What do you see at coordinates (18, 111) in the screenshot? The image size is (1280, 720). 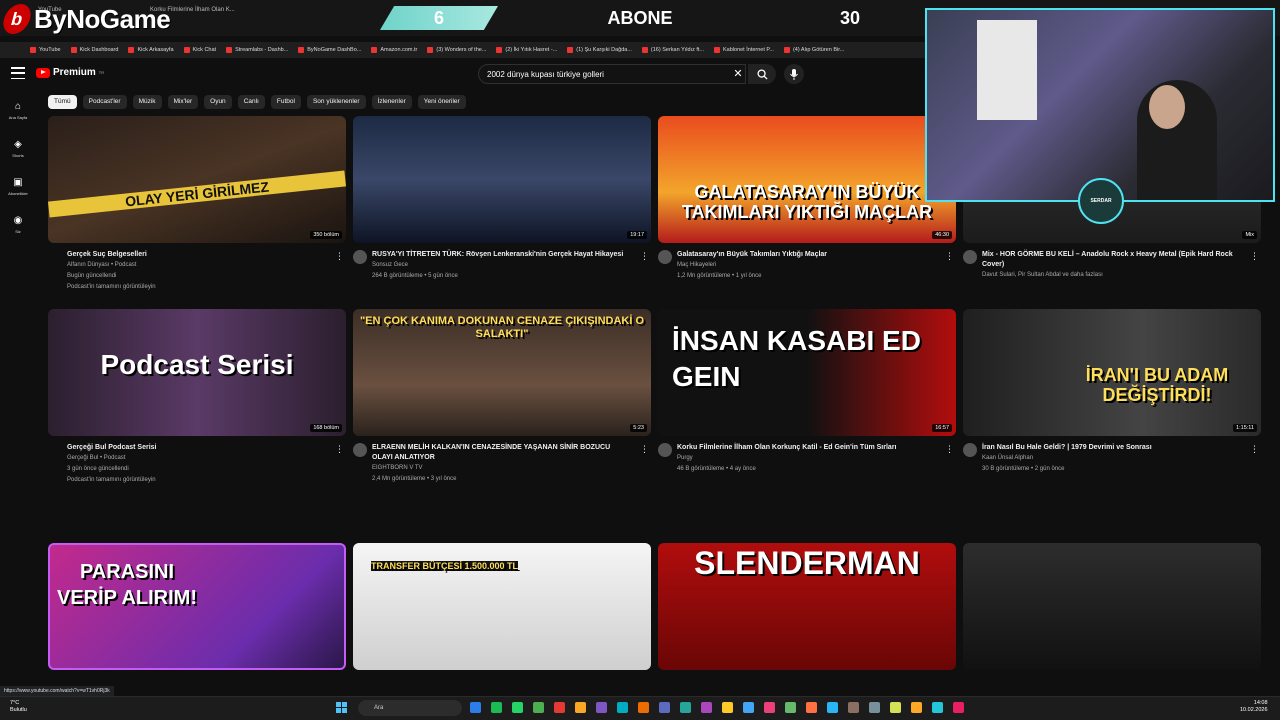 I see `sidebar-item-0: ⌂ Ana Sayfa` at bounding box center [18, 111].